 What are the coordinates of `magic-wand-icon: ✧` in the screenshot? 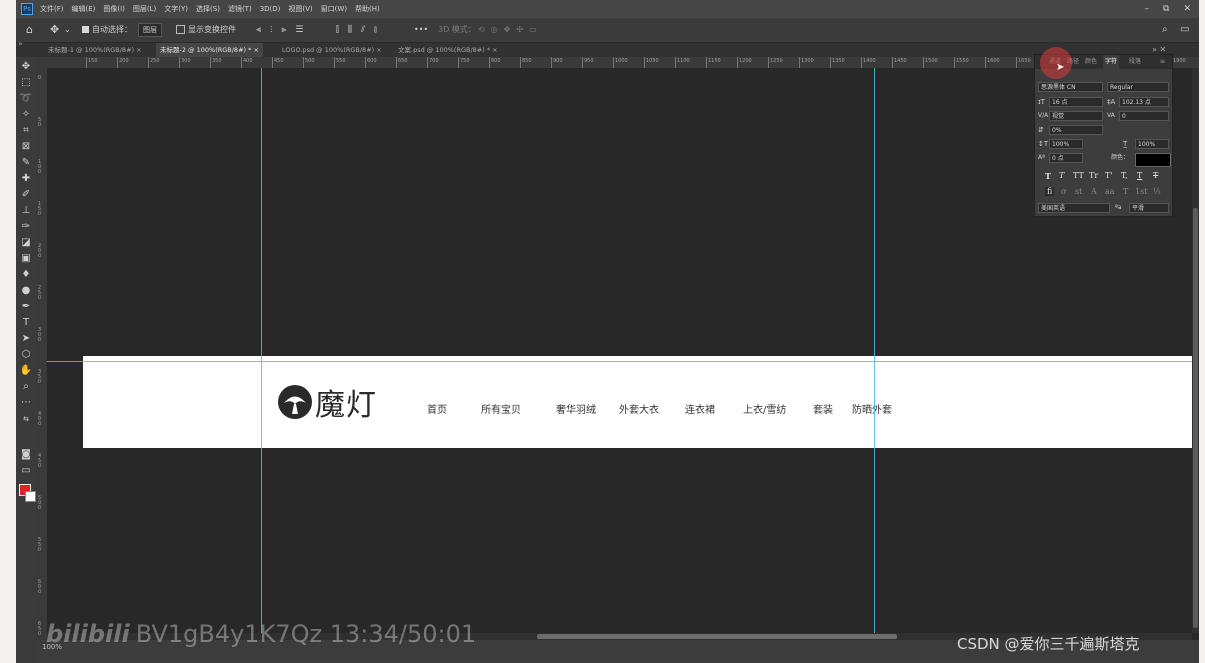 It's located at (26, 115).